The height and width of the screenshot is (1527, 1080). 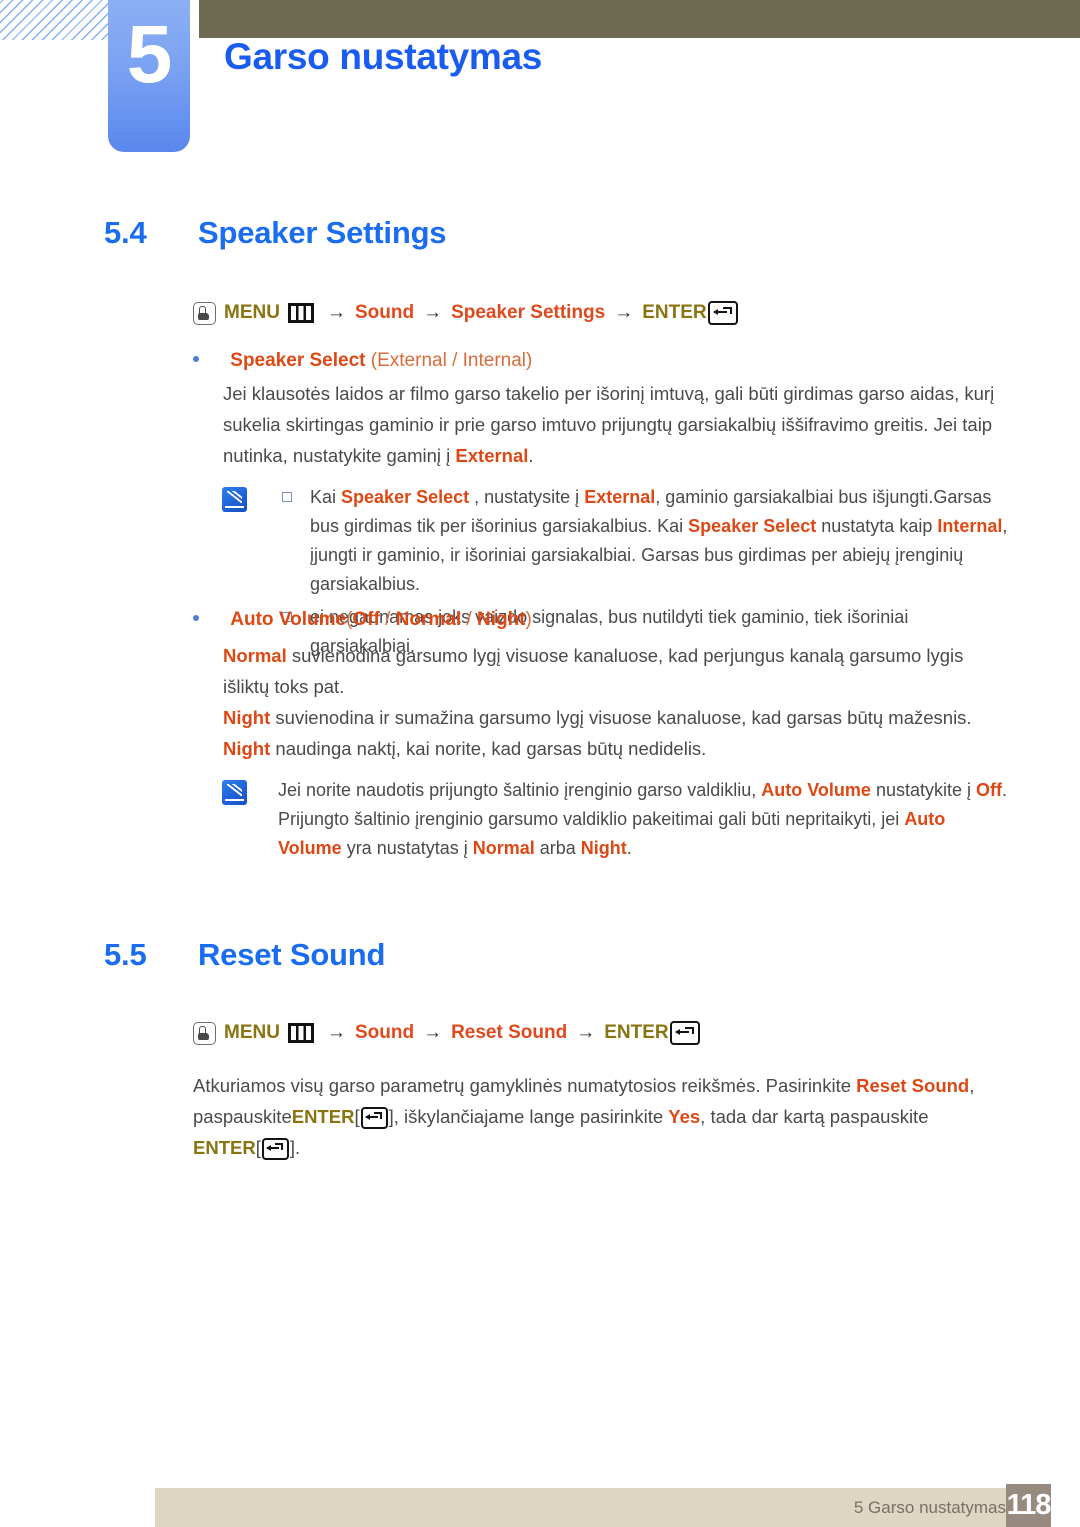 What do you see at coordinates (528, 619) in the screenshot?
I see `paren-close: )` at bounding box center [528, 619].